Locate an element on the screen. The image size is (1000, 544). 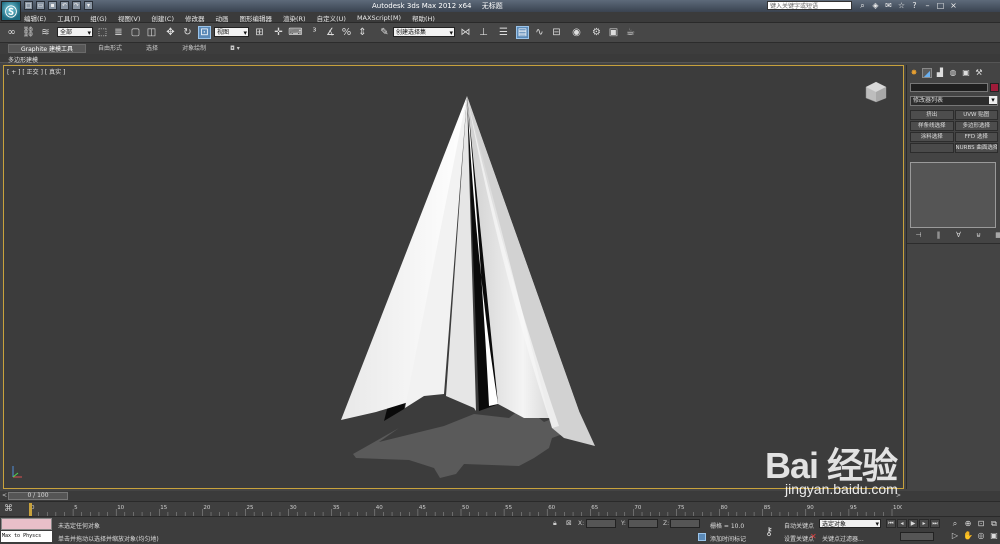
move-icon: ✥ is located at coordinates (170, 32).